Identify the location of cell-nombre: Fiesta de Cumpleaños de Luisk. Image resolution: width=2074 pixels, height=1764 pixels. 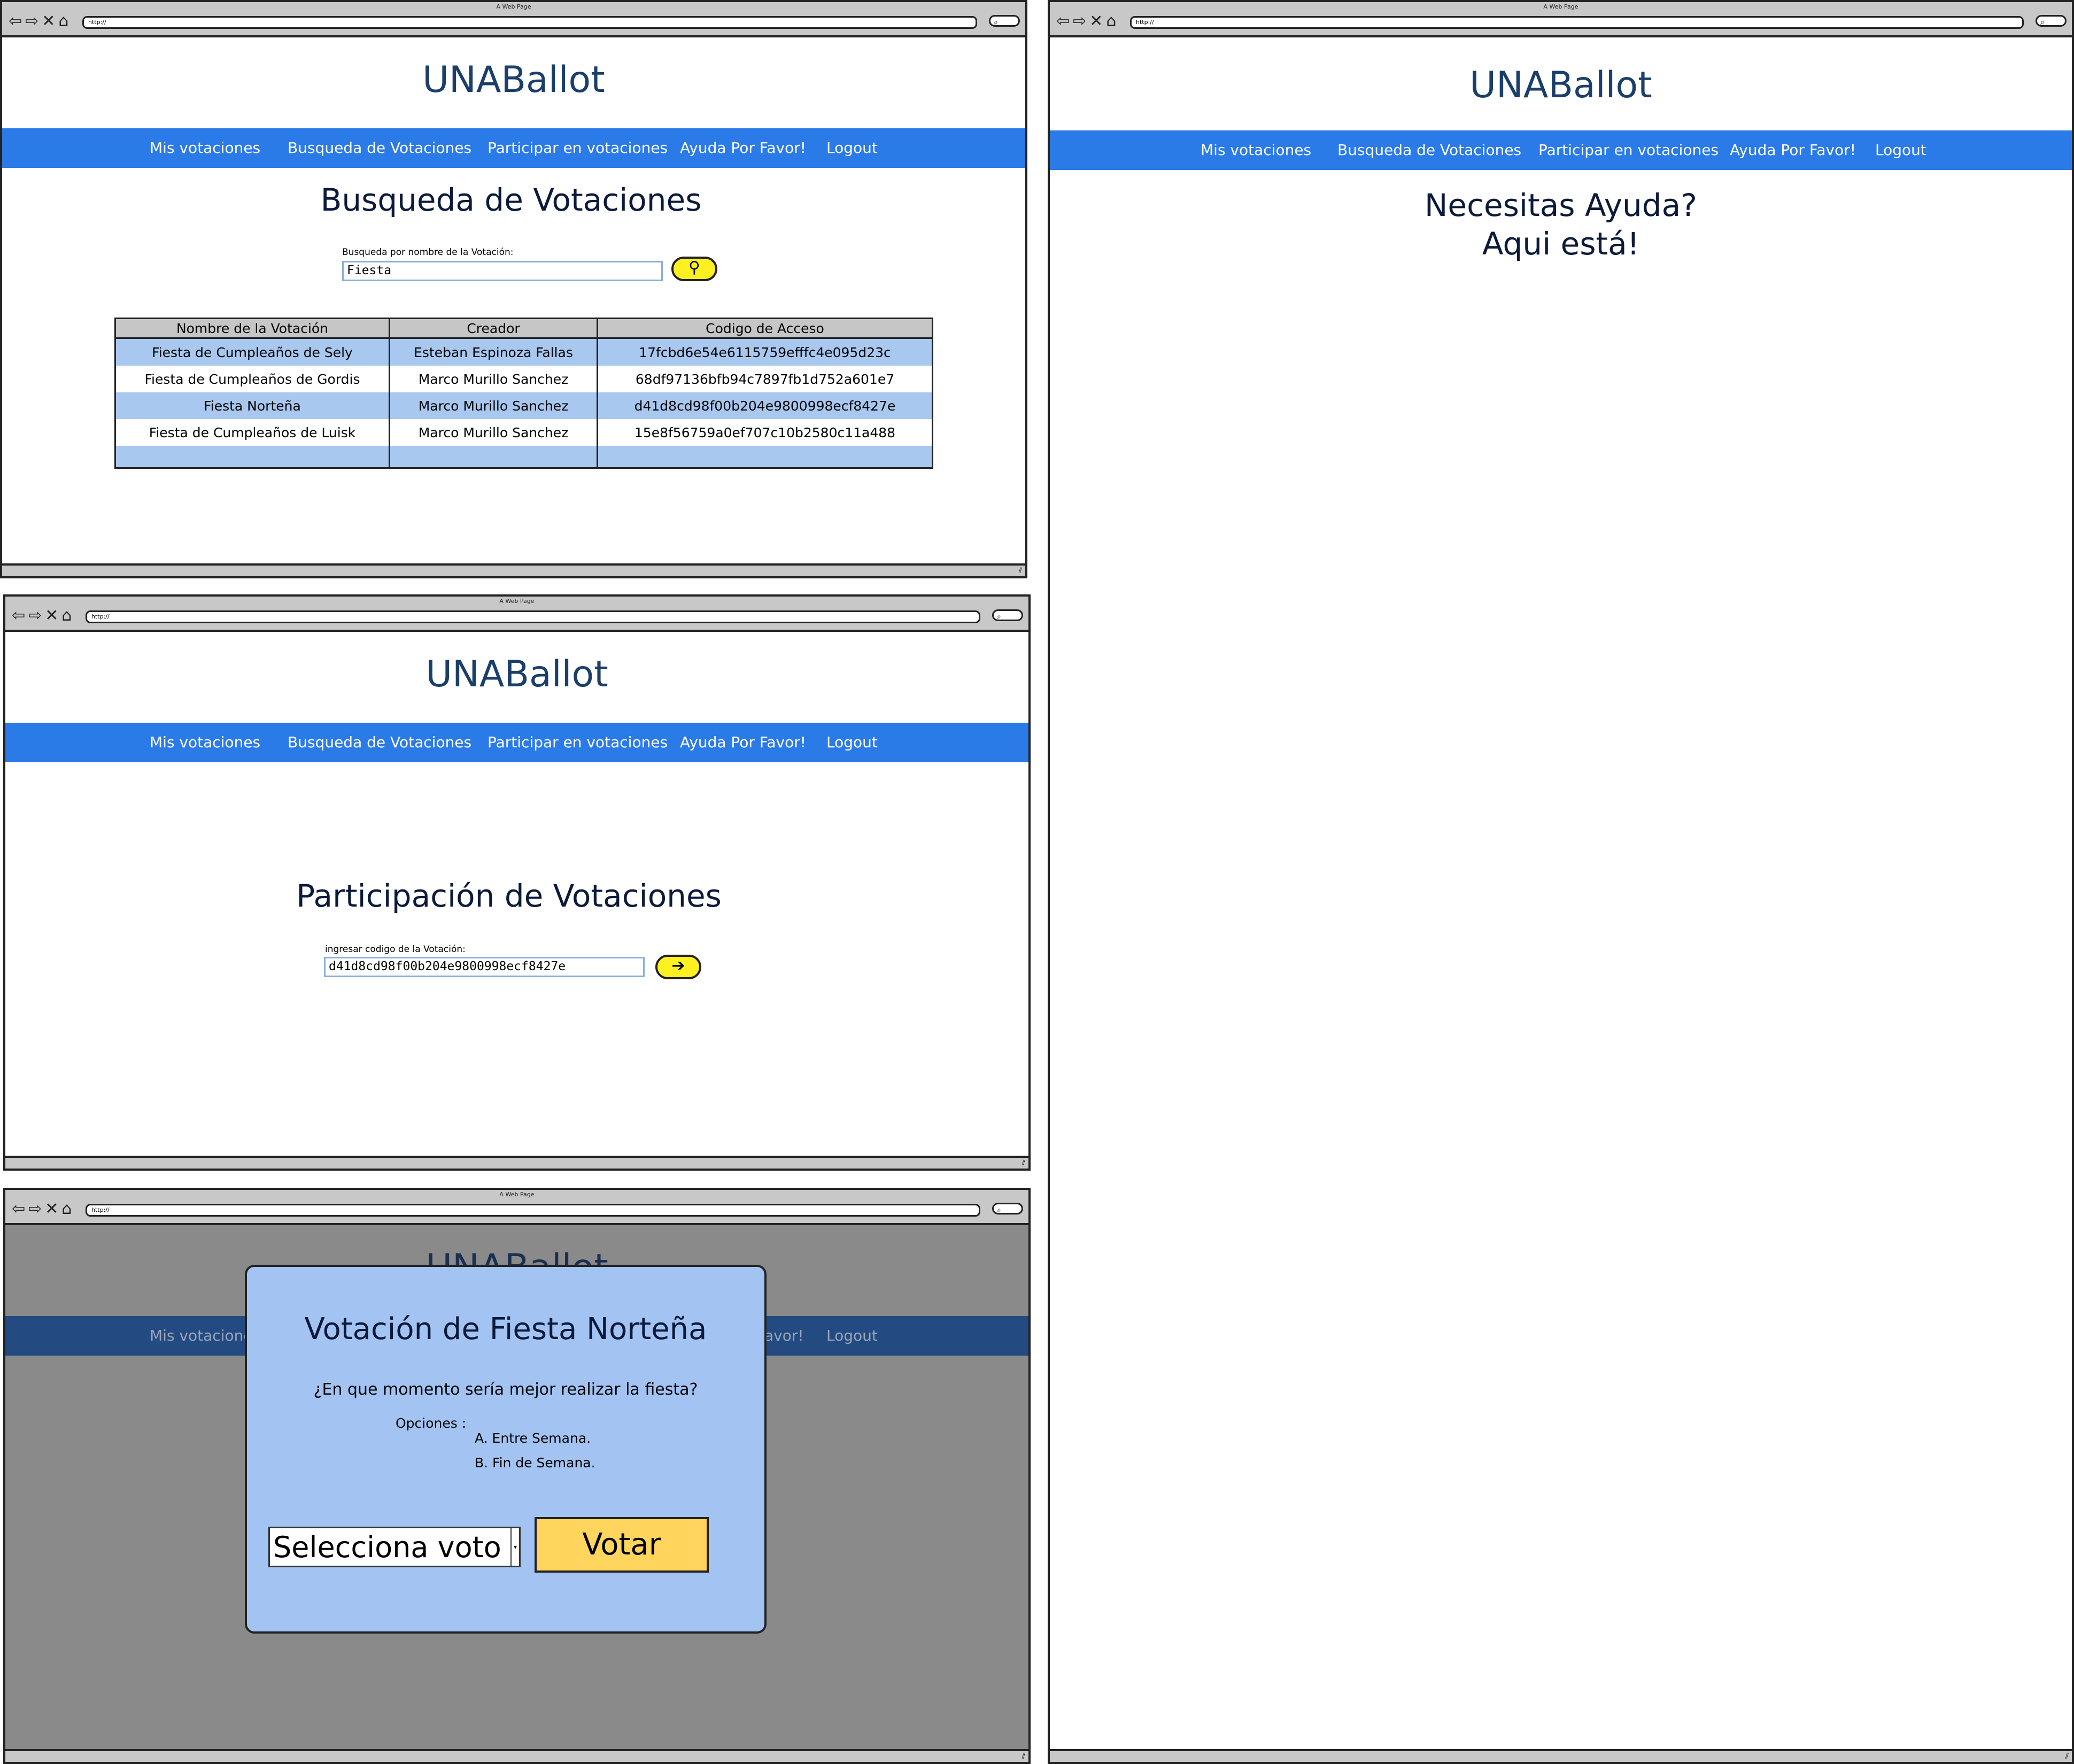
(252, 432).